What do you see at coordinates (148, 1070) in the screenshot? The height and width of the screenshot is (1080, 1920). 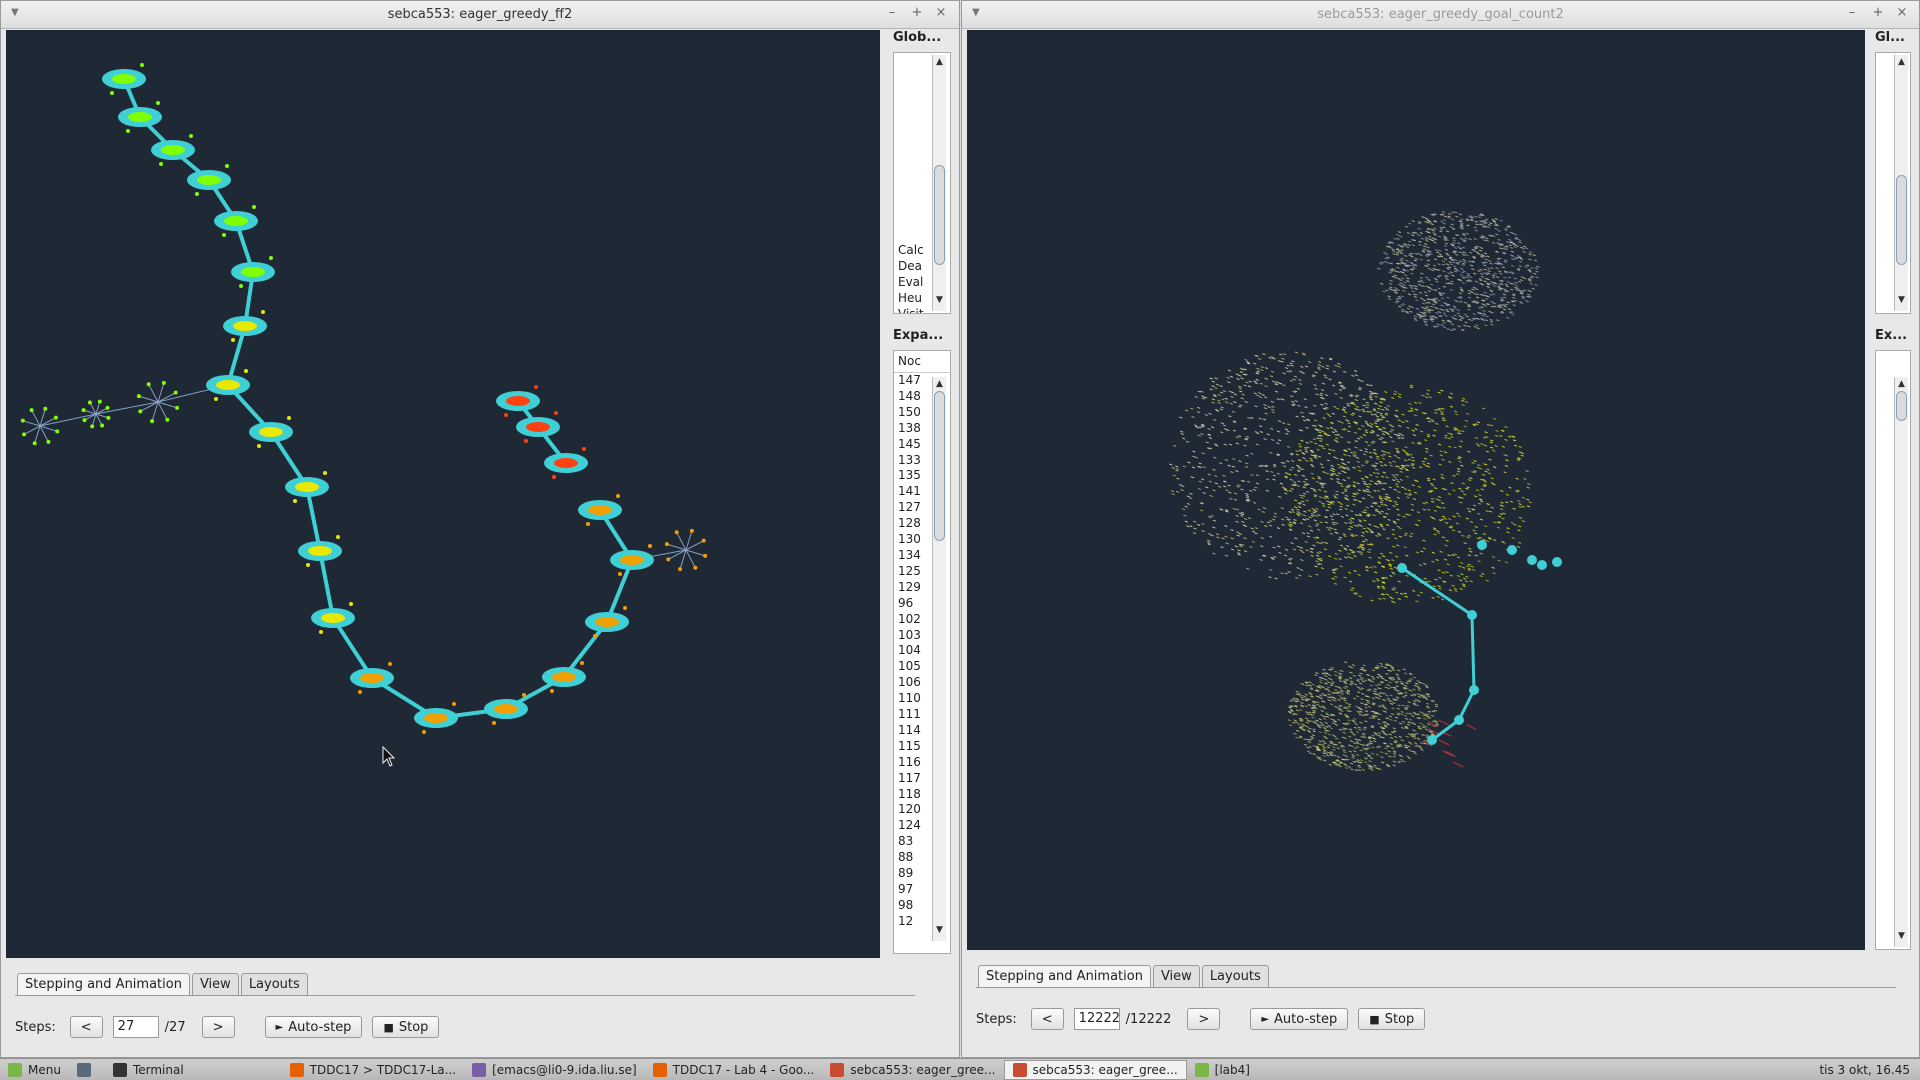 I see `taskbar-item: Terminal` at bounding box center [148, 1070].